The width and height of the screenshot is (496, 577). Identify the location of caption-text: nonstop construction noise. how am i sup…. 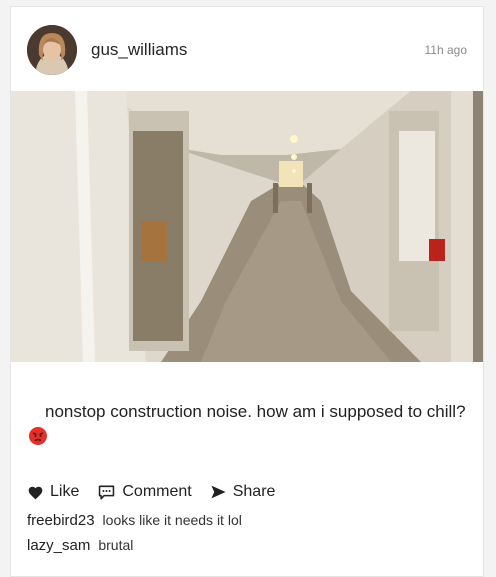
(255, 411).